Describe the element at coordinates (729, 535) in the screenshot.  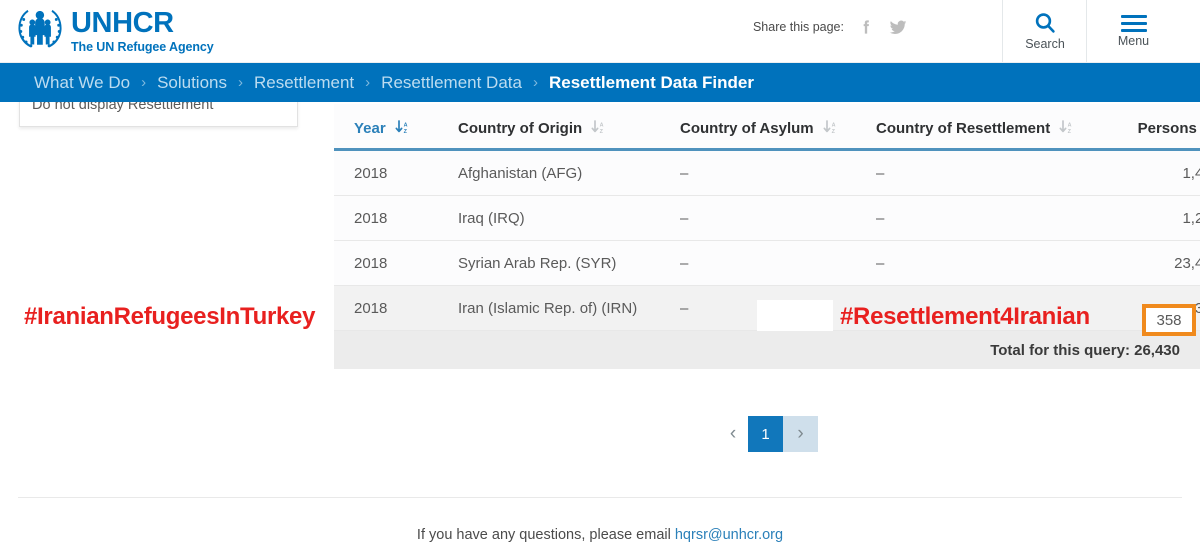
I see `footer-email-link: hqrsr@unhcr.org` at that location.